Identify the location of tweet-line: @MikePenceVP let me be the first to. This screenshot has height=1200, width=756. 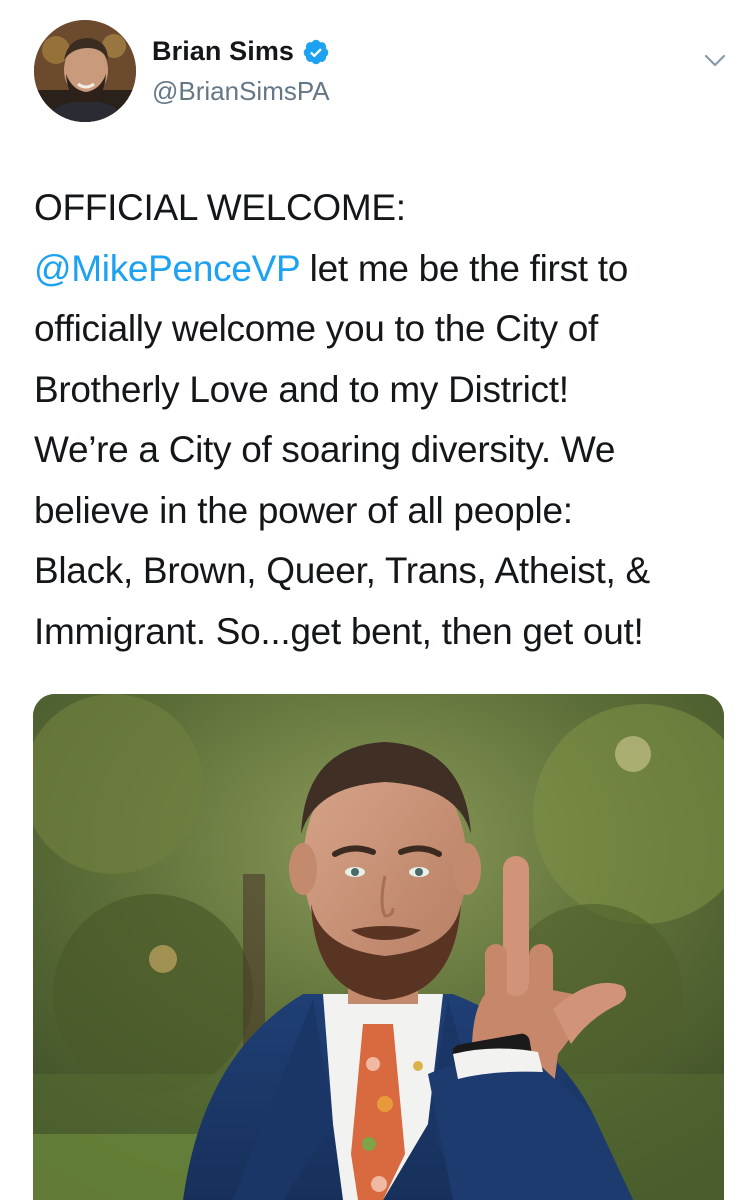
(384, 269).